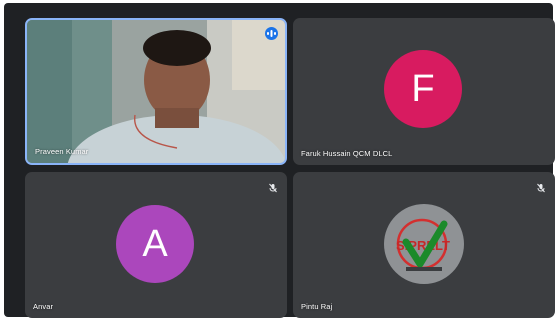 This screenshot has height=320, width=557. I want to click on avatar: F, so click(423, 89).